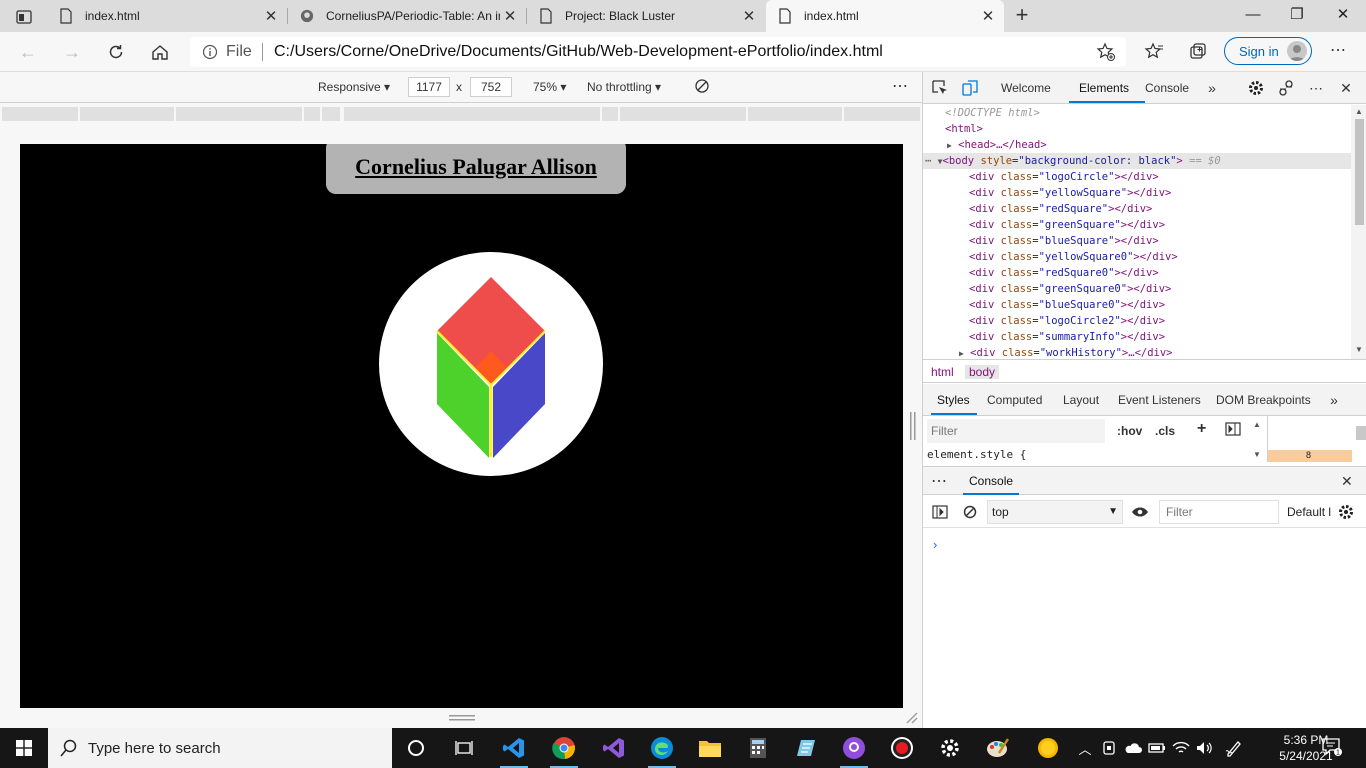 This screenshot has height=768, width=1366. I want to click on device-toolbar-toggle, so click(970, 88).